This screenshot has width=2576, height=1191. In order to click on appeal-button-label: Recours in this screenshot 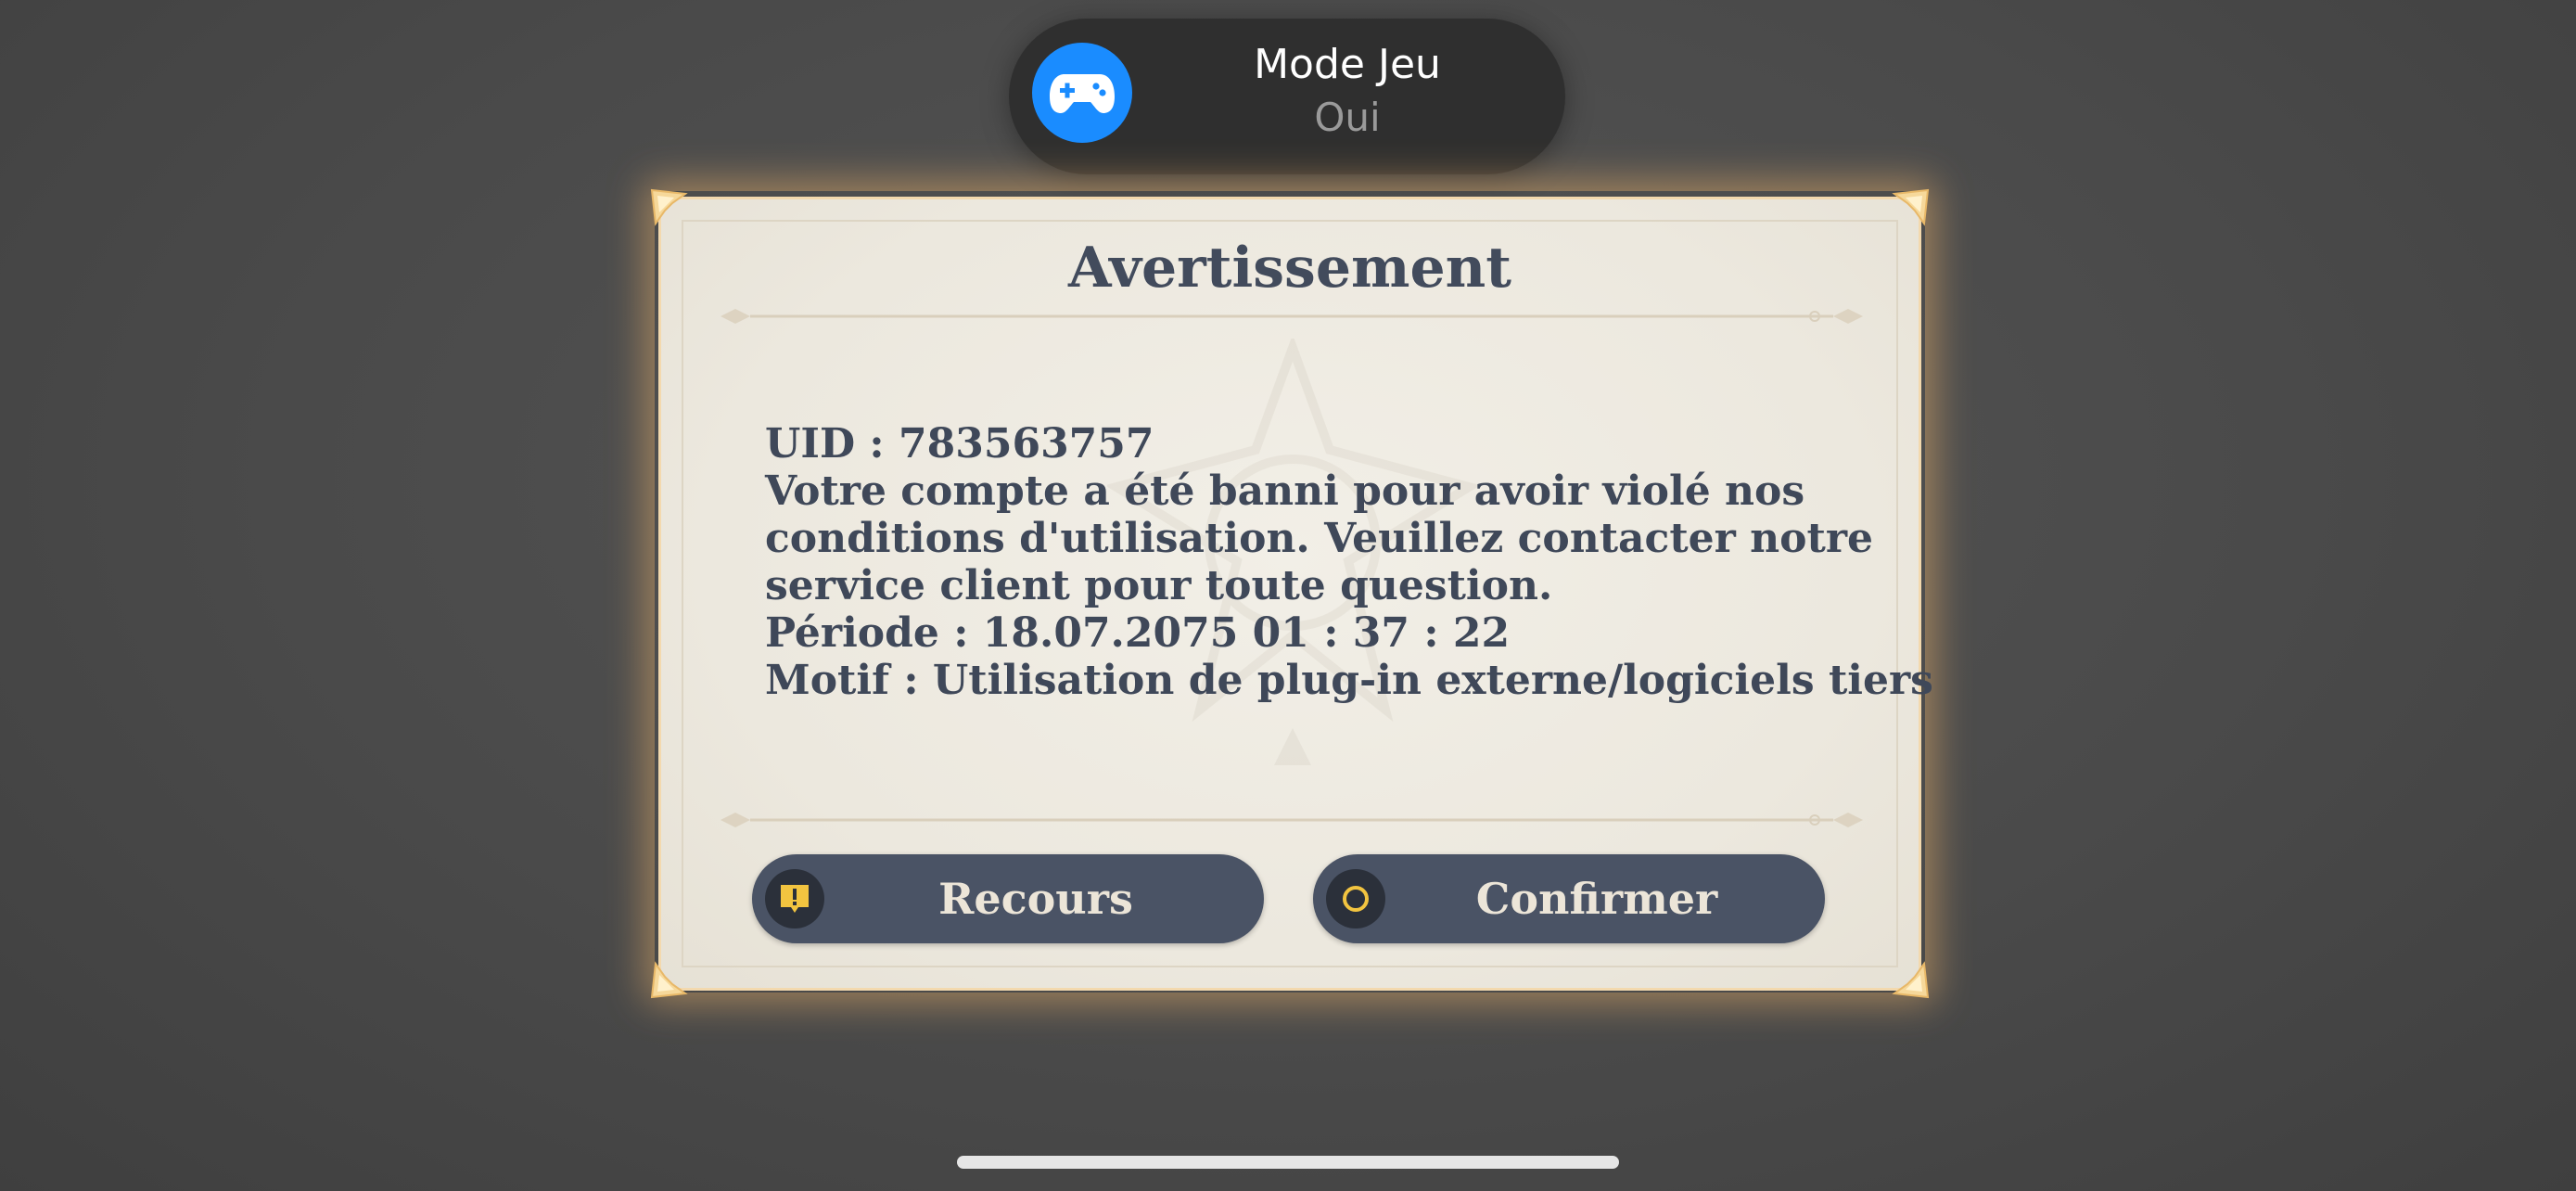, I will do `click(1035, 899)`.